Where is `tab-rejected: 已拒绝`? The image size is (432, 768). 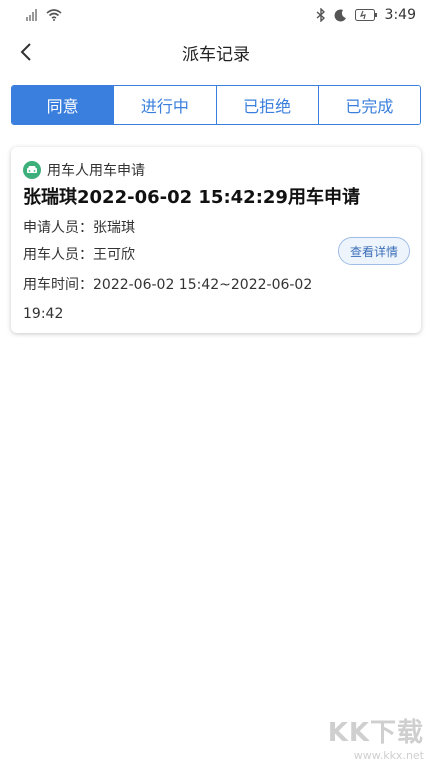 tab-rejected: 已拒绝 is located at coordinates (266, 105).